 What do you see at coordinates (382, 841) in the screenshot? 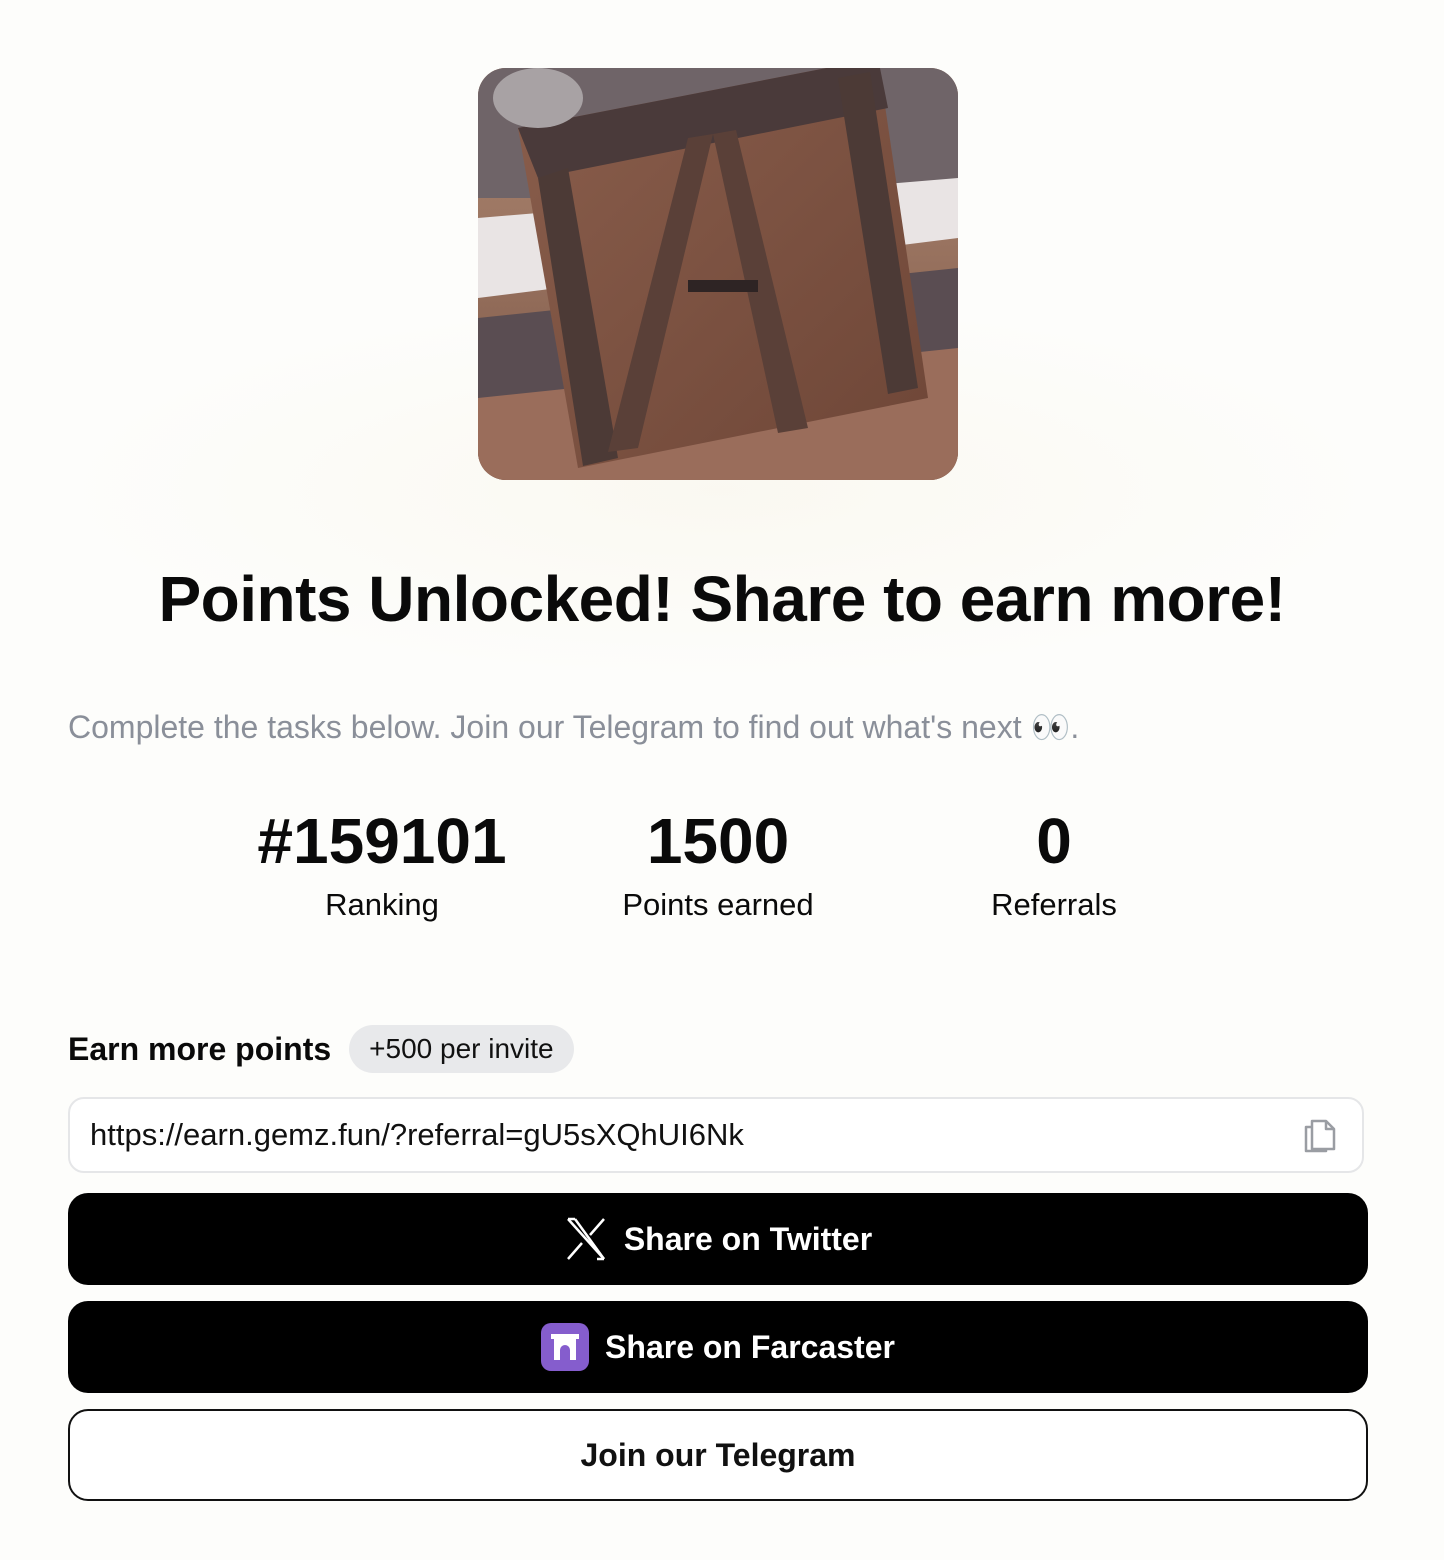
I see `ranking-value: #159101` at bounding box center [382, 841].